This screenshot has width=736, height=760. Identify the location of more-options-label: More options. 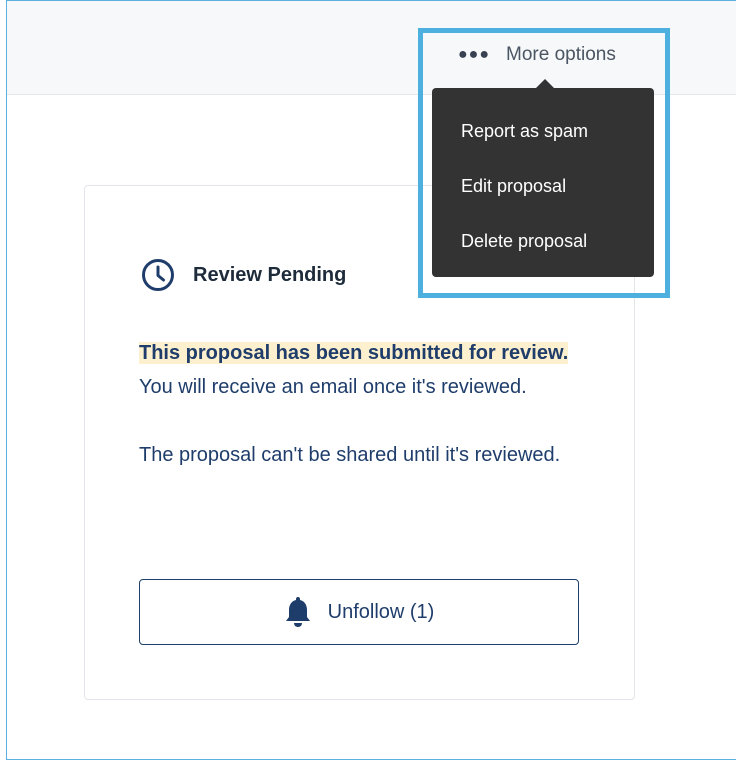
(561, 54).